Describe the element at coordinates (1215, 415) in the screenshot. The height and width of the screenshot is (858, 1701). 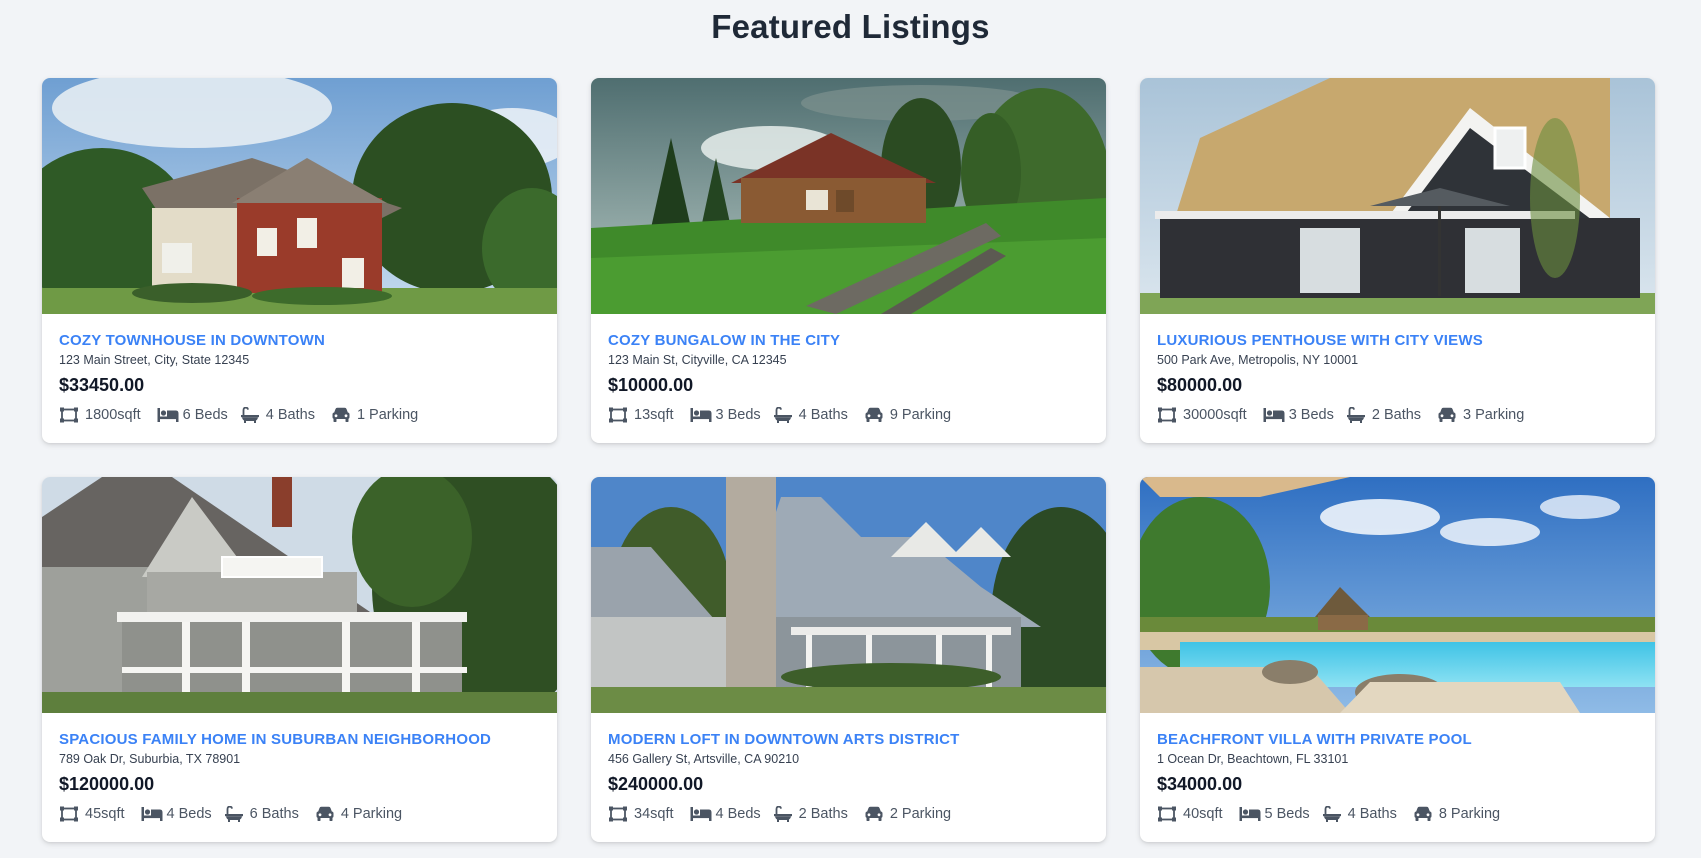
I see `feature-area-value: 30000sqft` at that location.